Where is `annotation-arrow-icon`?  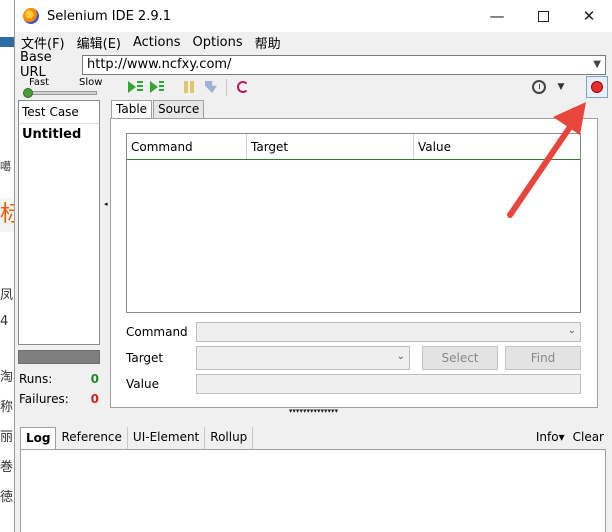
annotation-arrow-icon is located at coordinates (546, 160).